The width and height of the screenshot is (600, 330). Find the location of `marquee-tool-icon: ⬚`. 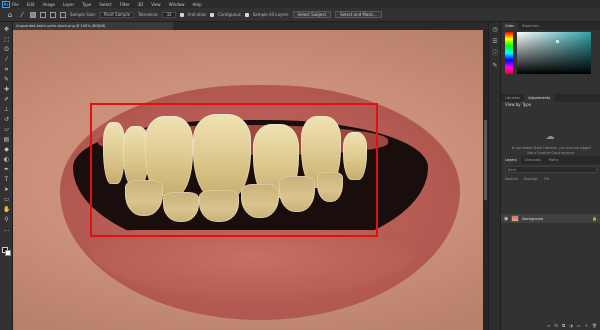

marquee-tool-icon: ⬚ is located at coordinates (6, 39).